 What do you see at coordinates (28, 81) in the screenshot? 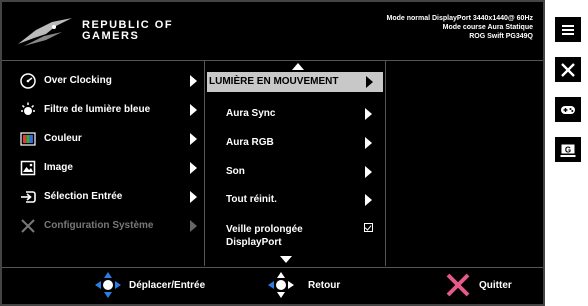
I see `speedometer-icon` at bounding box center [28, 81].